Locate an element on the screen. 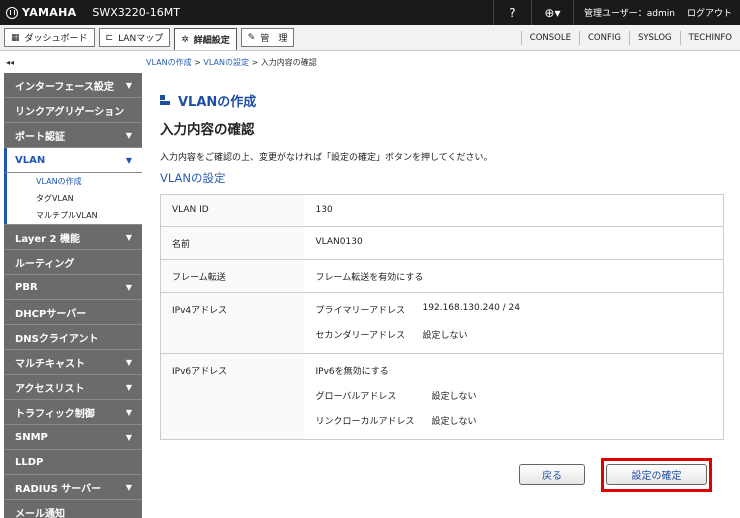 The width and height of the screenshot is (740, 518). sidebar-item-mail-notify: メール通知 is located at coordinates (73, 509).